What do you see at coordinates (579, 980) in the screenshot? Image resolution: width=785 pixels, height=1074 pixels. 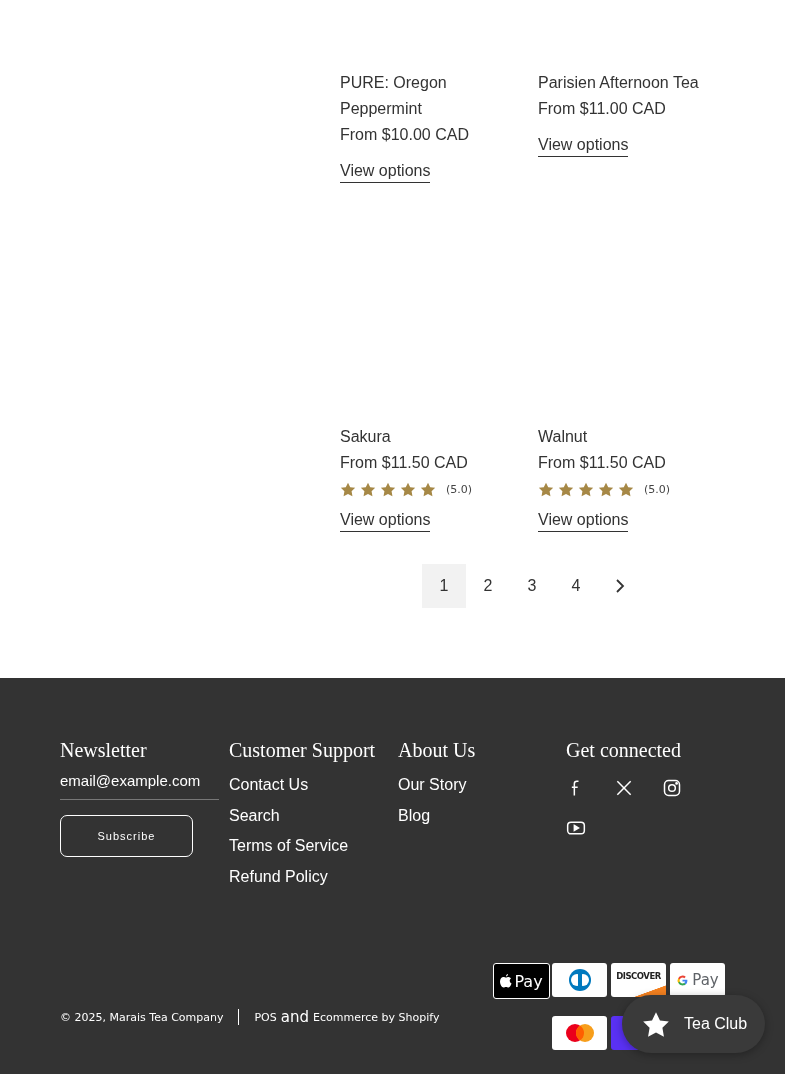 I see `diners-badge` at bounding box center [579, 980].